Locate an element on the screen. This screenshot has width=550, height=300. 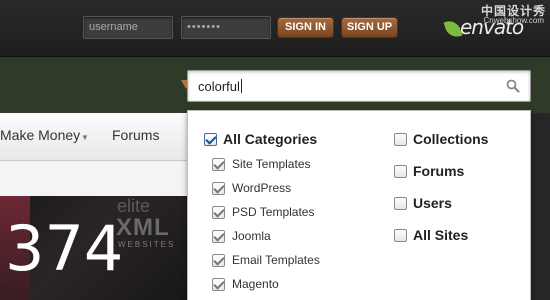
filter-label: Forums is located at coordinates (439, 171).